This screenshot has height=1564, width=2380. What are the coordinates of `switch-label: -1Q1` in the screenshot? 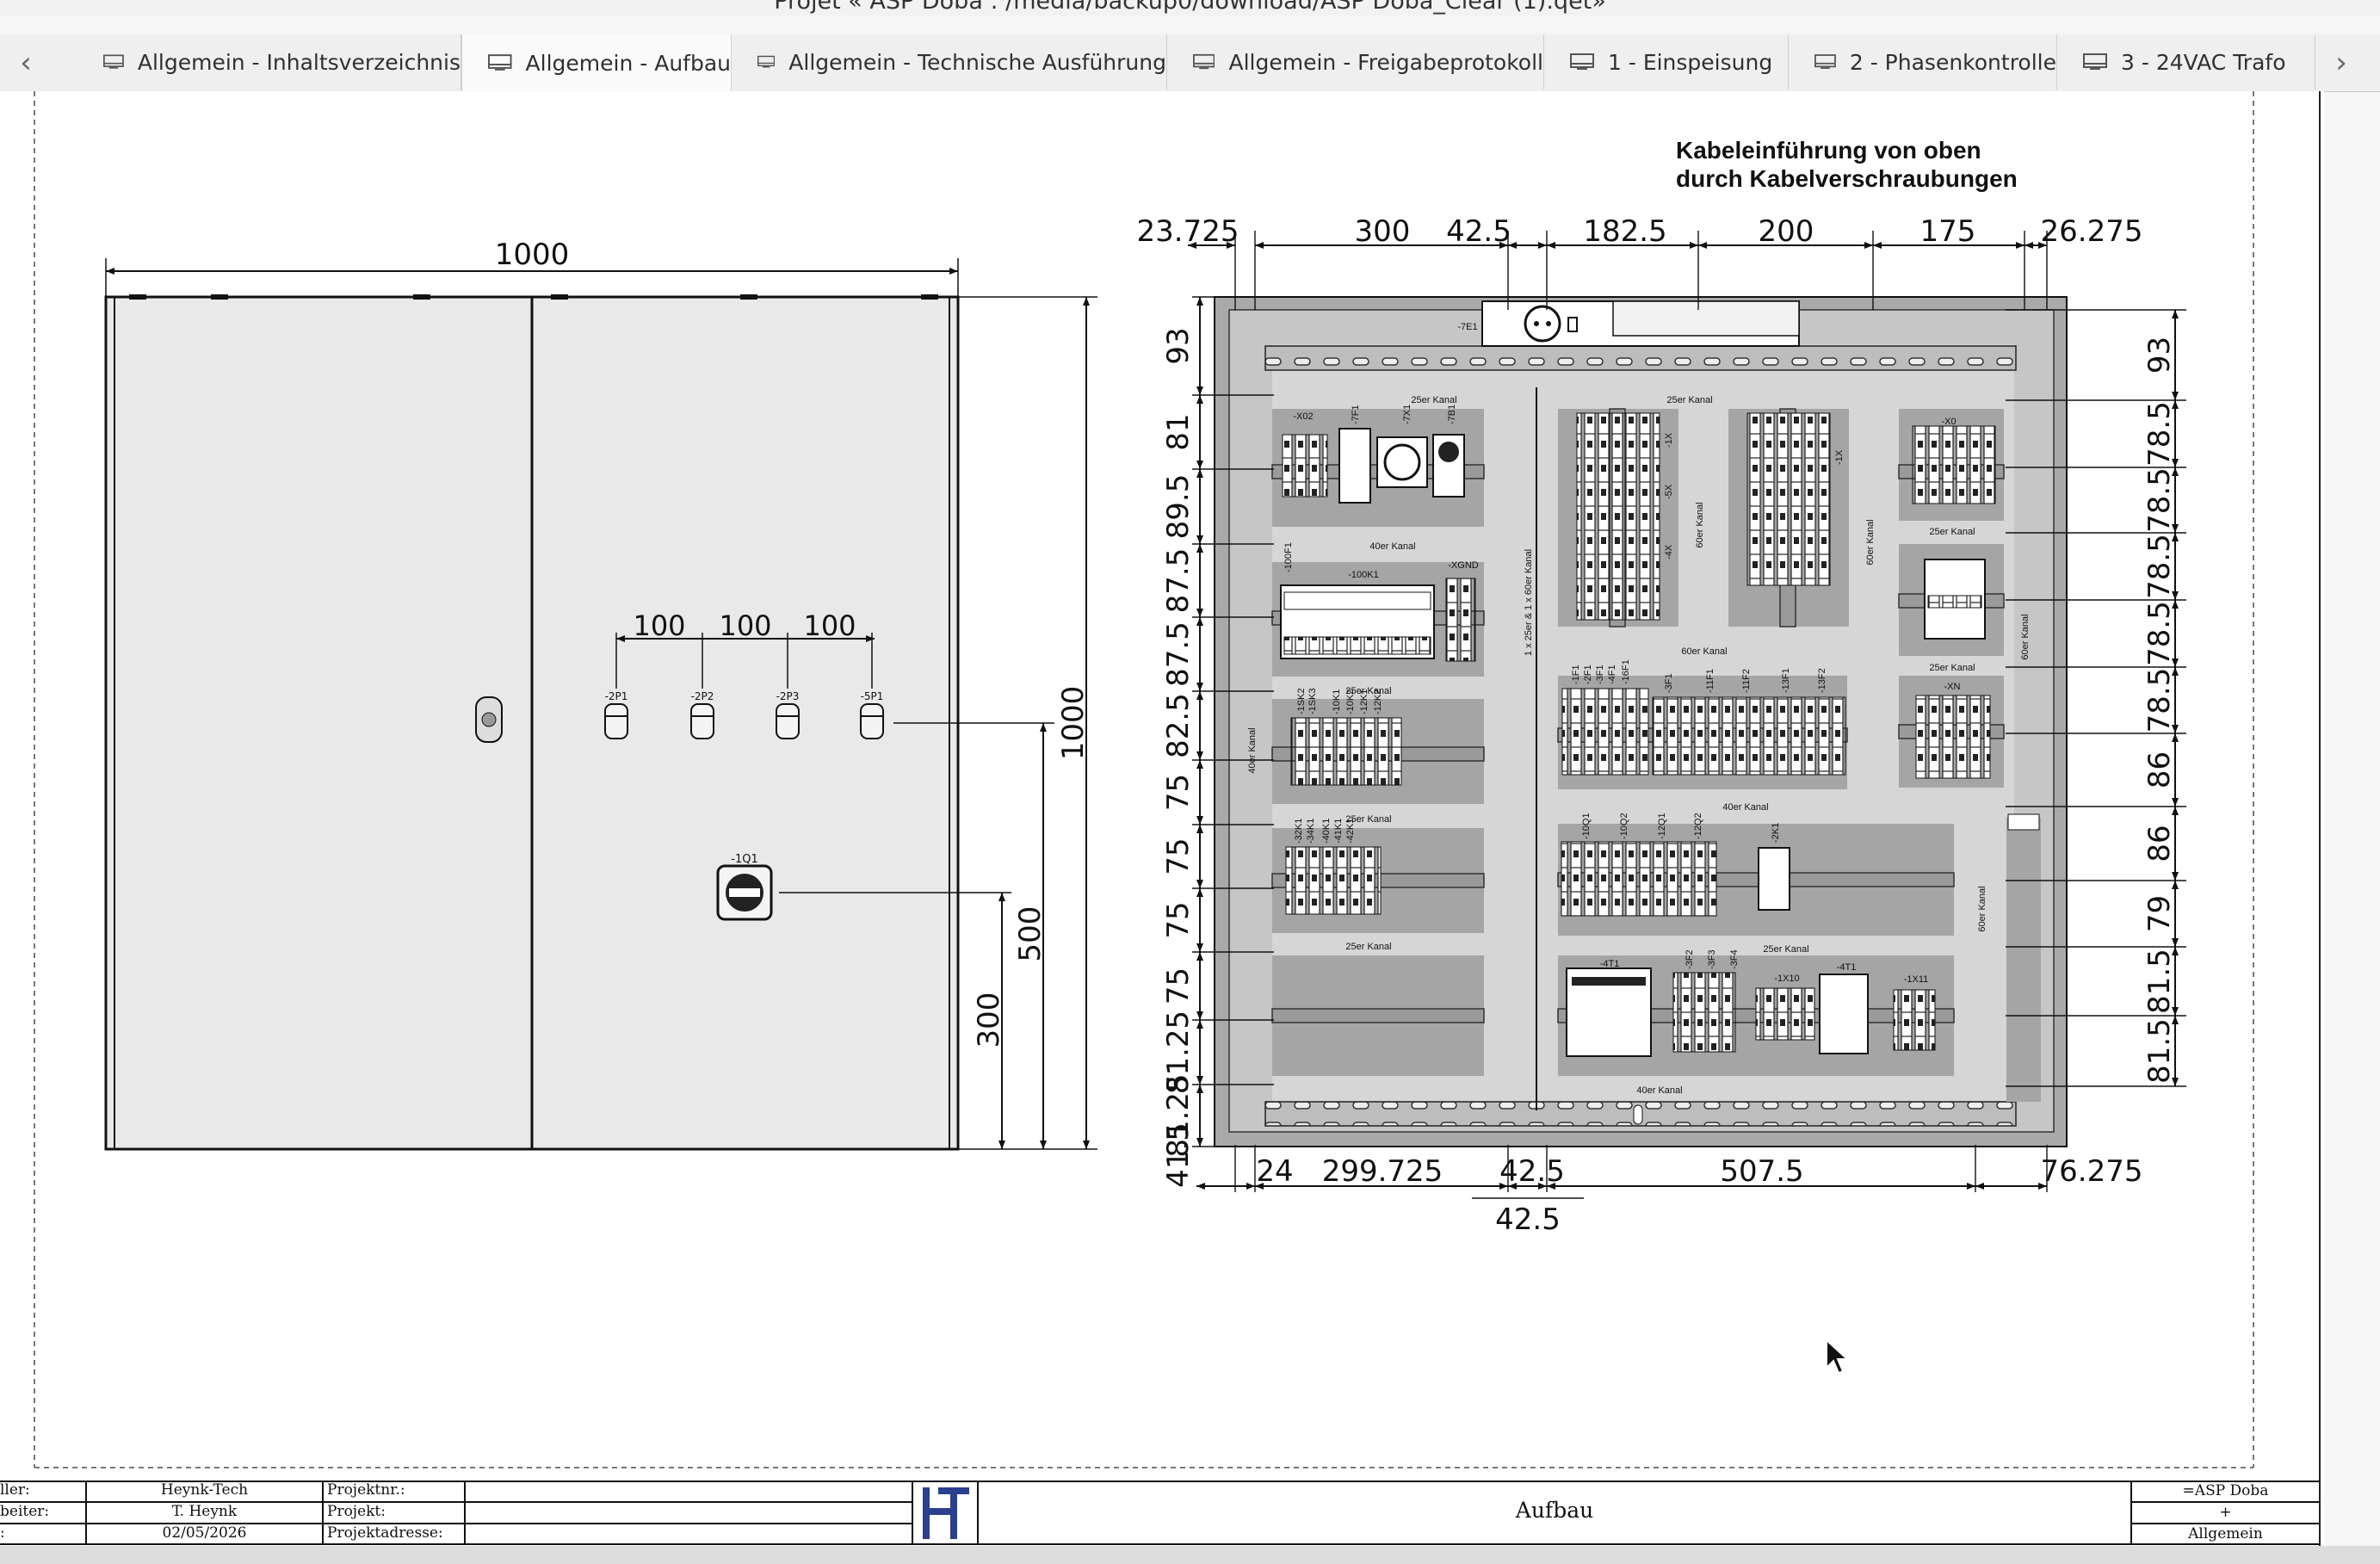 It's located at (744, 860).